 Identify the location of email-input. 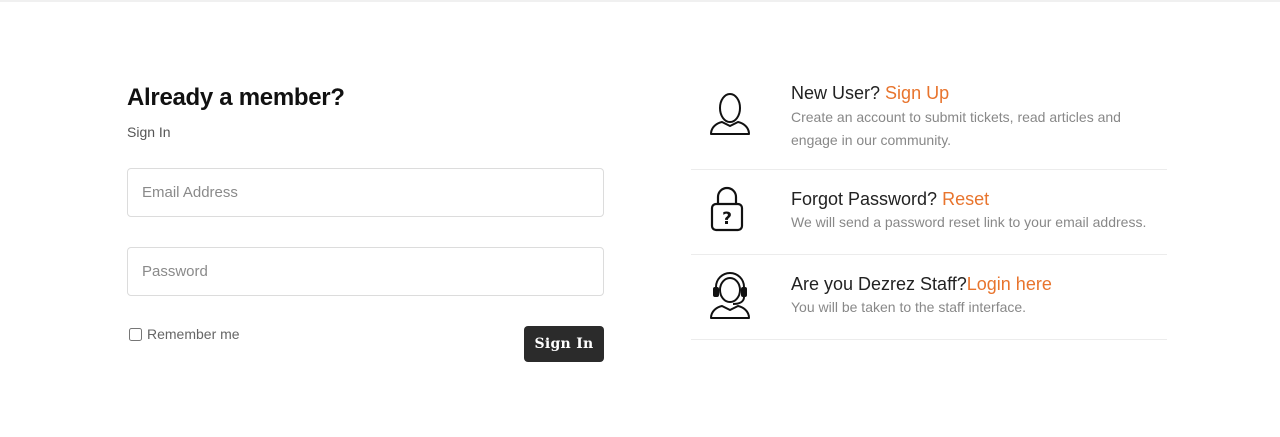
(365, 192).